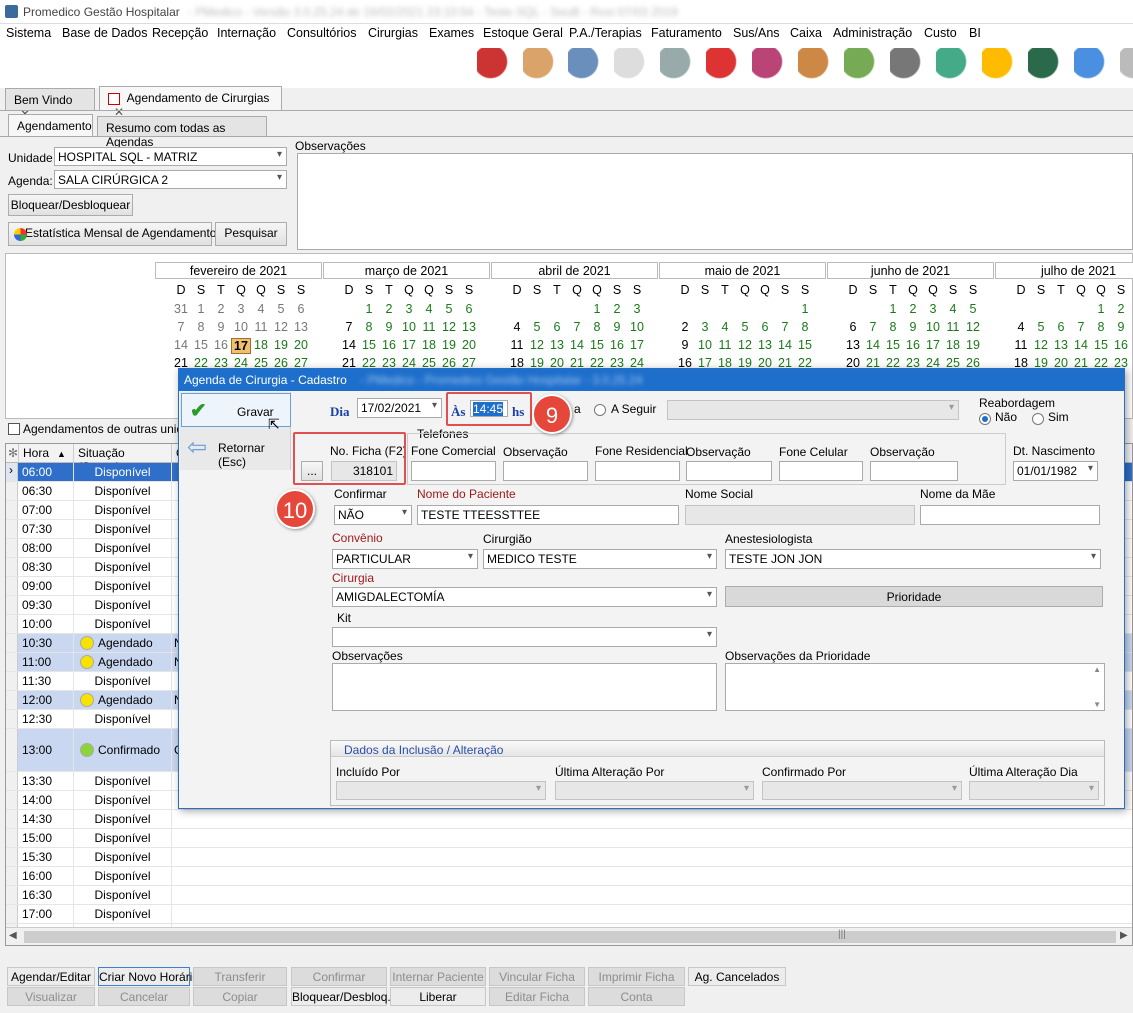 This screenshot has width=1133, height=1013. What do you see at coordinates (605, 33) in the screenshot?
I see `menu-p-a-terapias: P.A./Terapias` at bounding box center [605, 33].